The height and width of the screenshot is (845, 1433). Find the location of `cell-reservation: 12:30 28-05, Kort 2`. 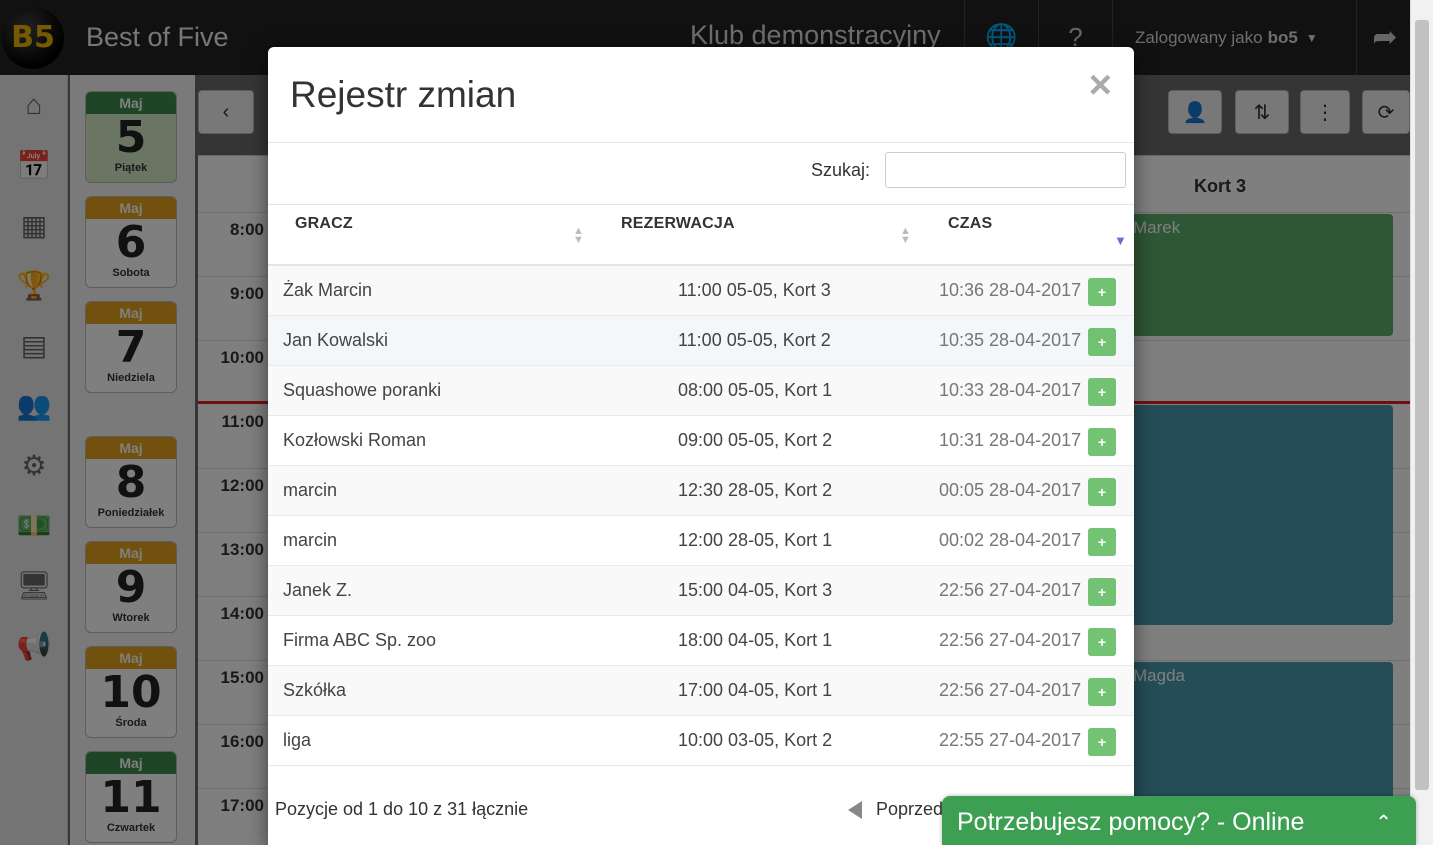

cell-reservation: 12:30 28-05, Kort 2 is located at coordinates (755, 490).